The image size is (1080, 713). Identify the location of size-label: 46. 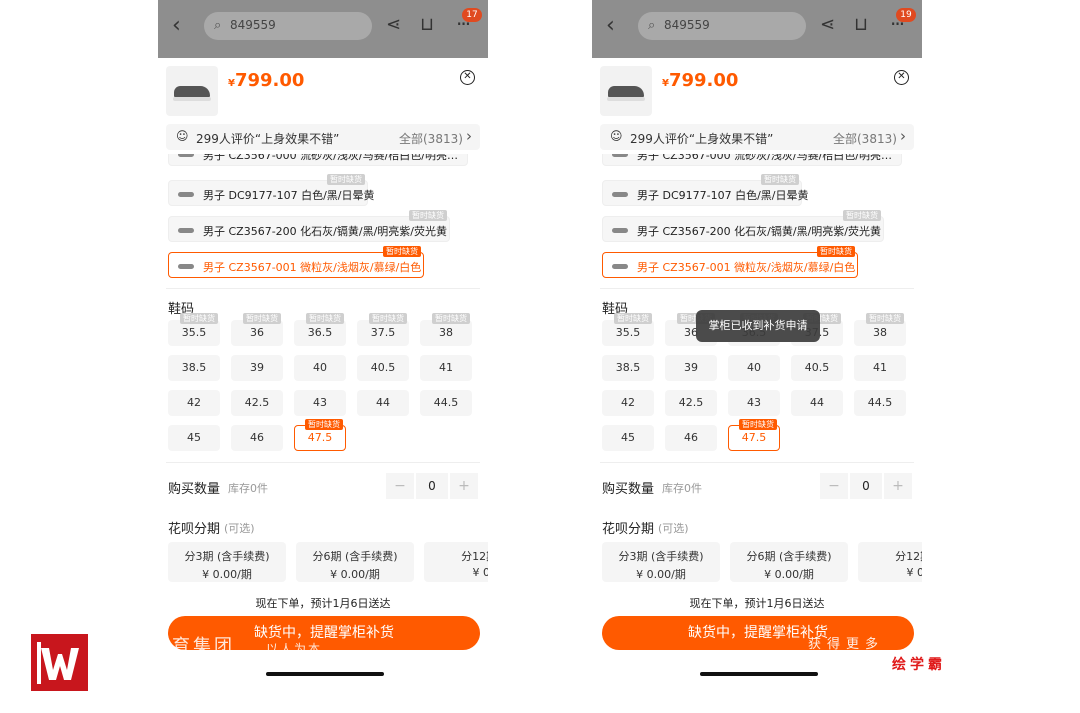
(691, 437).